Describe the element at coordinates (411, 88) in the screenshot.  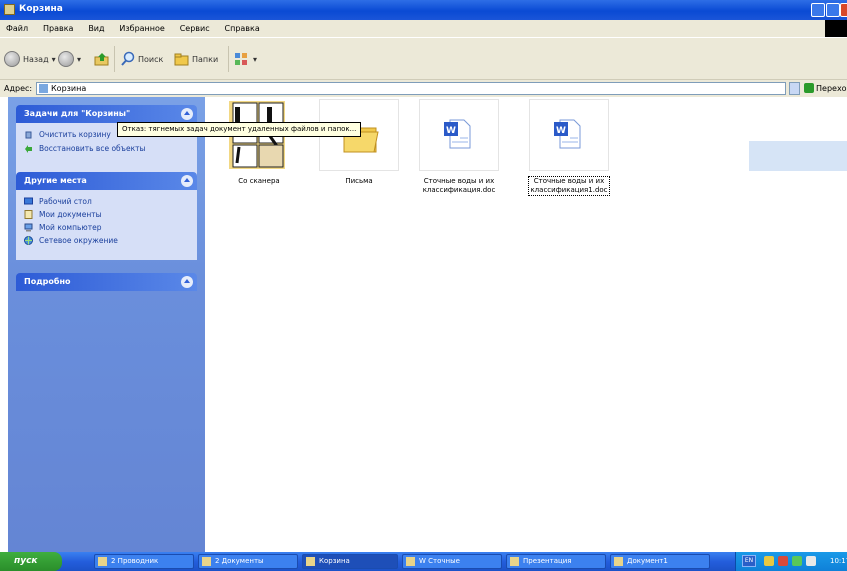
I see `address-input: Корзина` at that location.